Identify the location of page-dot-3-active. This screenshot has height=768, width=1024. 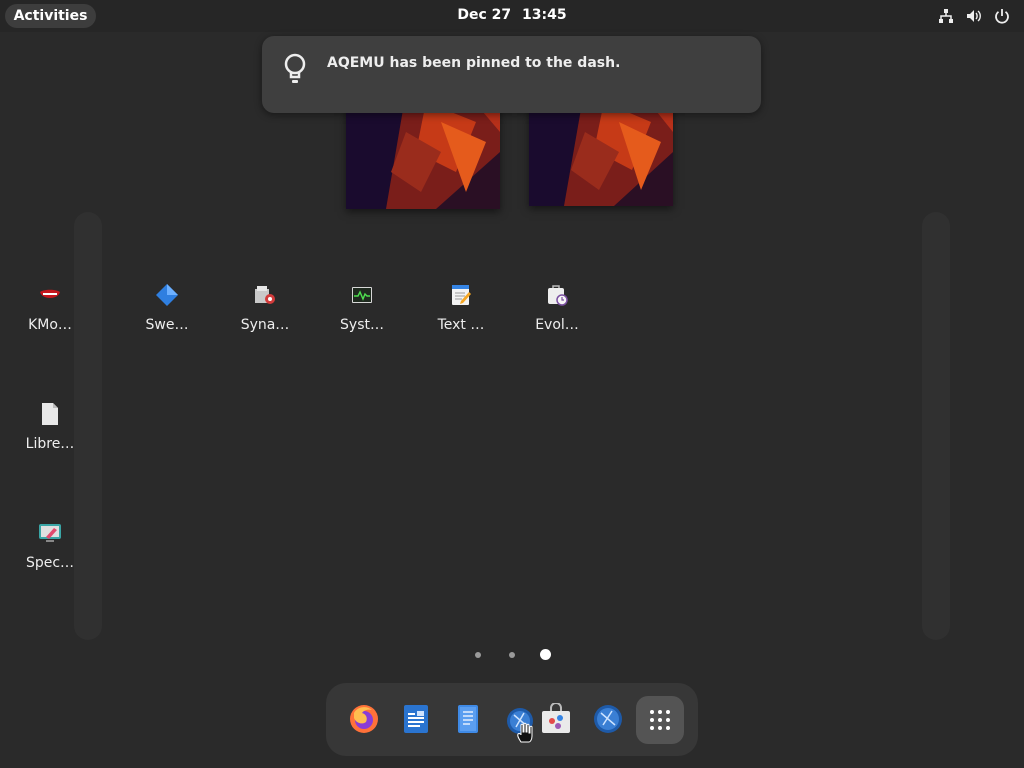
(545, 654).